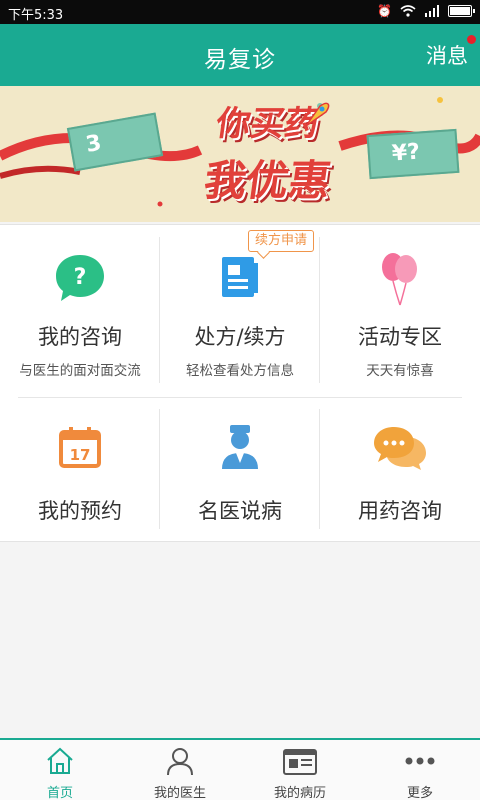 The image size is (480, 800). What do you see at coordinates (317, 114) in the screenshot?
I see `rocket-icon` at bounding box center [317, 114].